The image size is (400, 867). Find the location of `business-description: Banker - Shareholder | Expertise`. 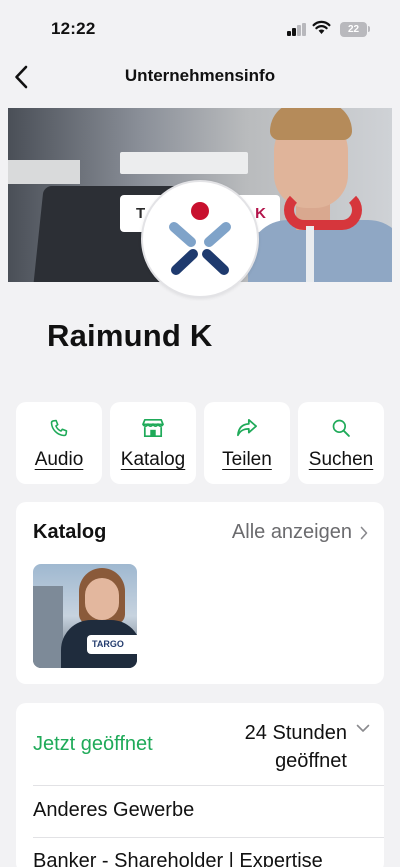

business-description: Banker - Shareholder | Expertise is located at coordinates (178, 858).